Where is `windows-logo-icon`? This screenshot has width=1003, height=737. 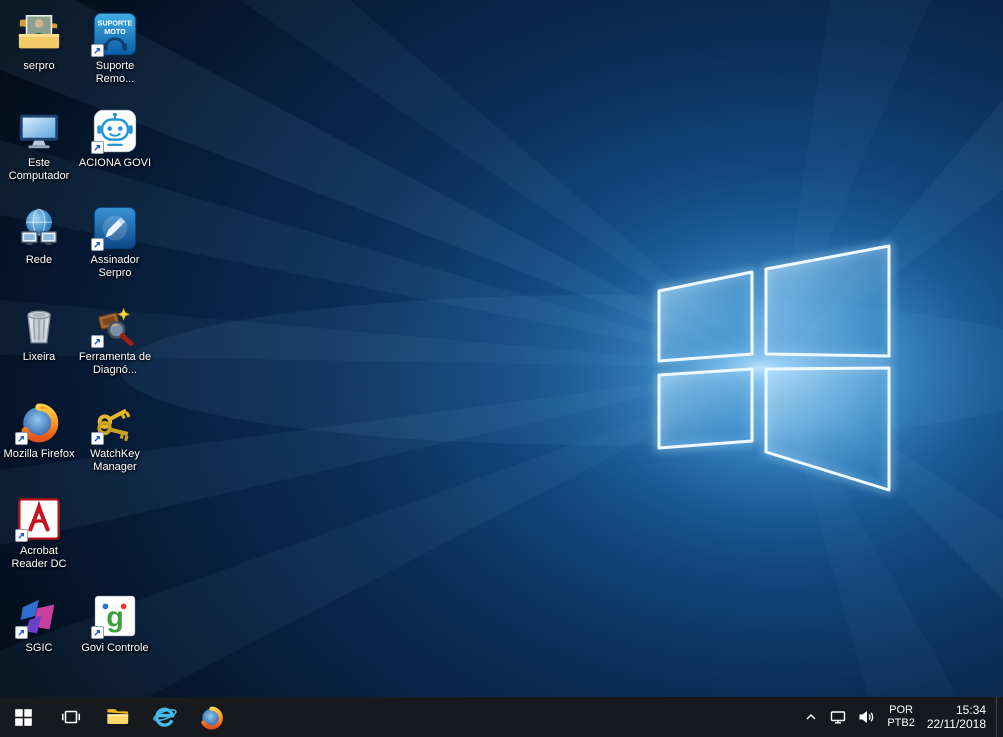 windows-logo-icon is located at coordinates (23, 717).